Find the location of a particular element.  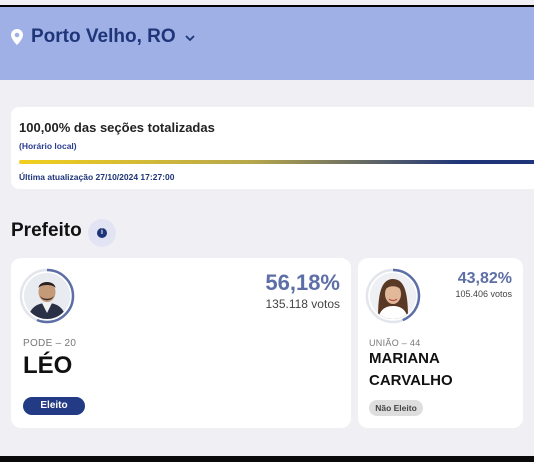

last-update-text: Última atualização 27/10/2024 17:27:00 is located at coordinates (97, 177).